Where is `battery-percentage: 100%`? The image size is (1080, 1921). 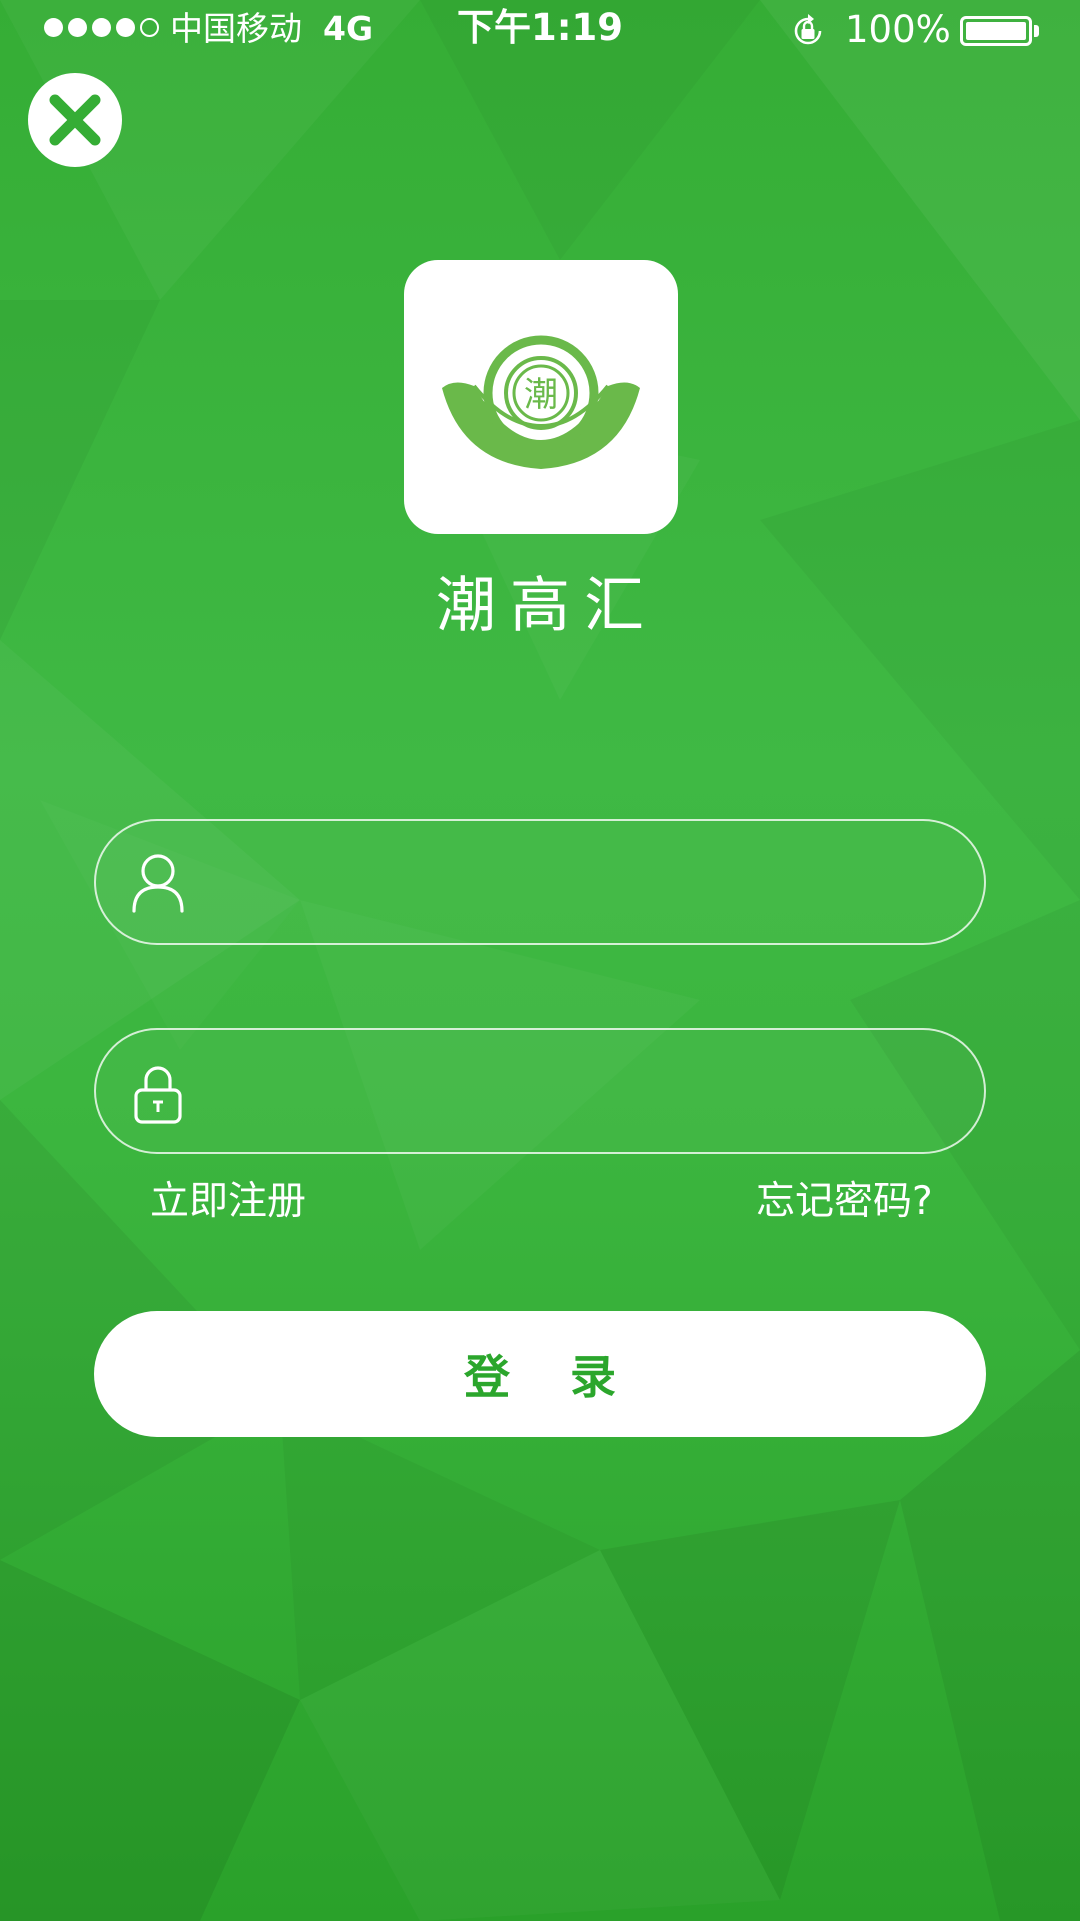
battery-percentage: 100% is located at coordinates (898, 29).